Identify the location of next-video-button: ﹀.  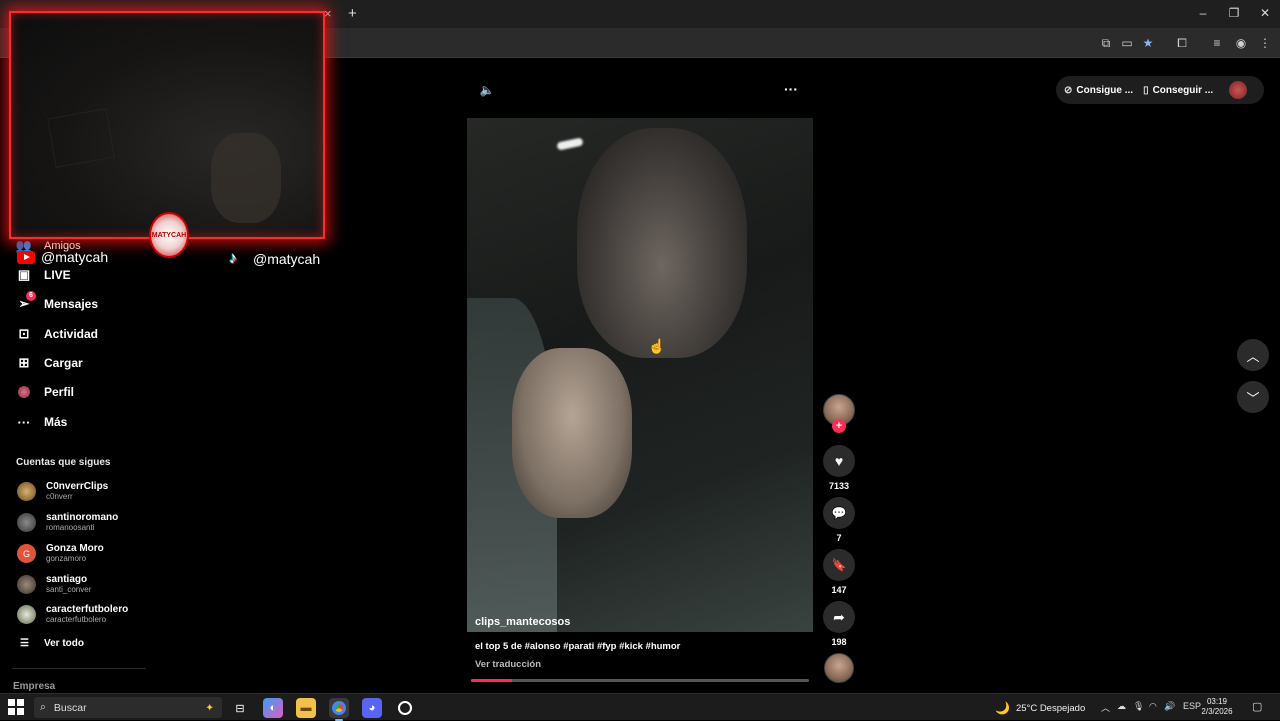
(1253, 397).